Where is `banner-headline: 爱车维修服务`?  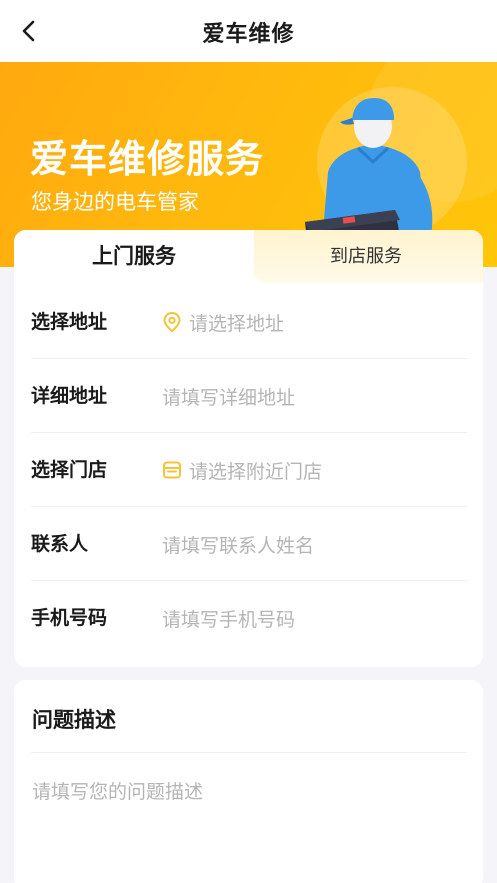
banner-headline: 爱车维修服务 is located at coordinates (147, 159).